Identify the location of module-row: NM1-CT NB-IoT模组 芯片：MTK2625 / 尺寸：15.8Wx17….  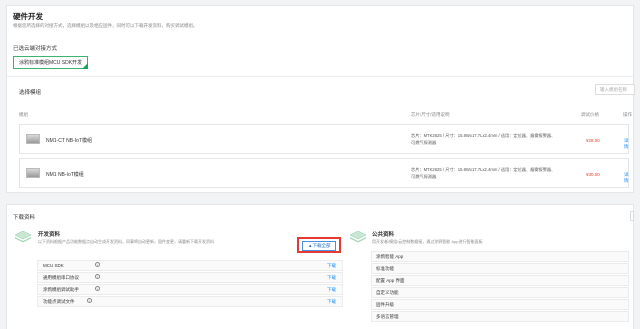
(324, 139).